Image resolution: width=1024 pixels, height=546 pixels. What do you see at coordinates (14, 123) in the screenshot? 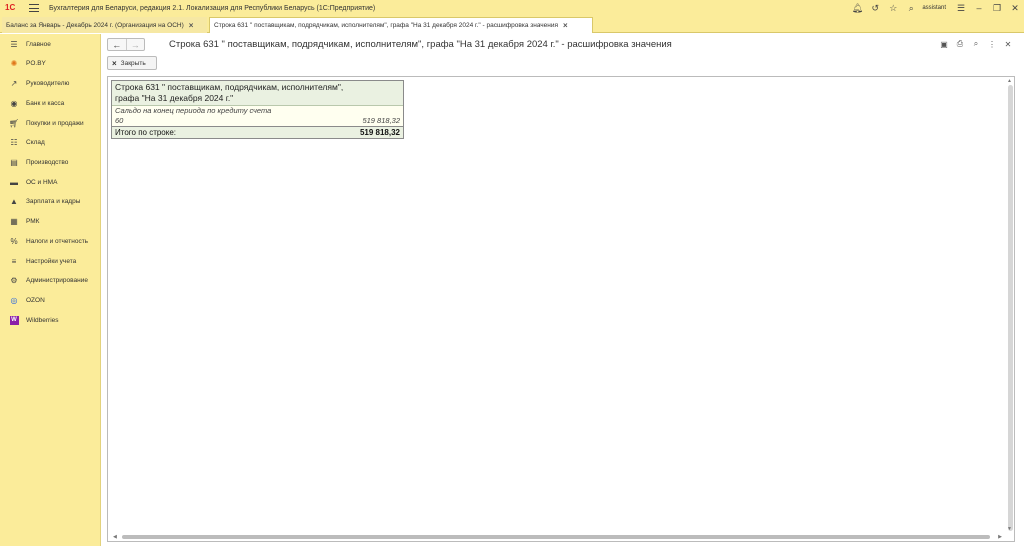
I see `cart-icon: 🛒︎` at bounding box center [14, 123].